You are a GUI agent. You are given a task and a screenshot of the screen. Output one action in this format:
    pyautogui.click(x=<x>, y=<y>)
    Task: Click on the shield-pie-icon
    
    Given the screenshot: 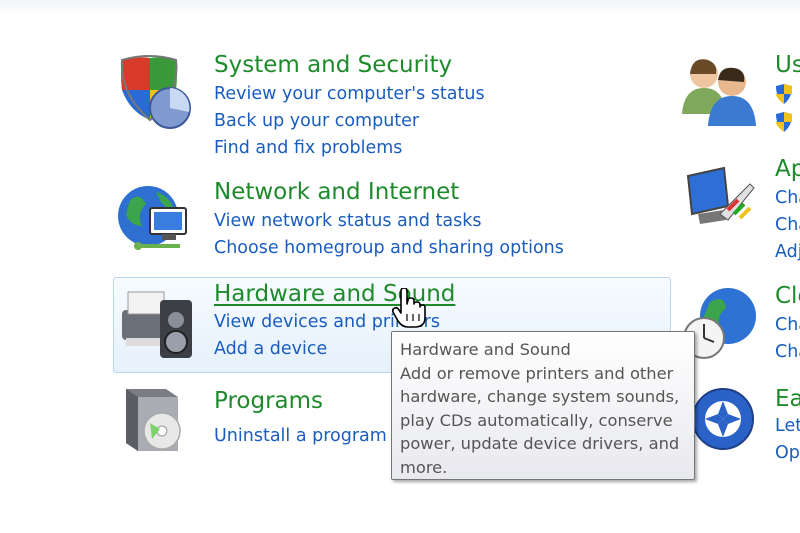 What is the action you would take?
    pyautogui.click(x=155, y=92)
    